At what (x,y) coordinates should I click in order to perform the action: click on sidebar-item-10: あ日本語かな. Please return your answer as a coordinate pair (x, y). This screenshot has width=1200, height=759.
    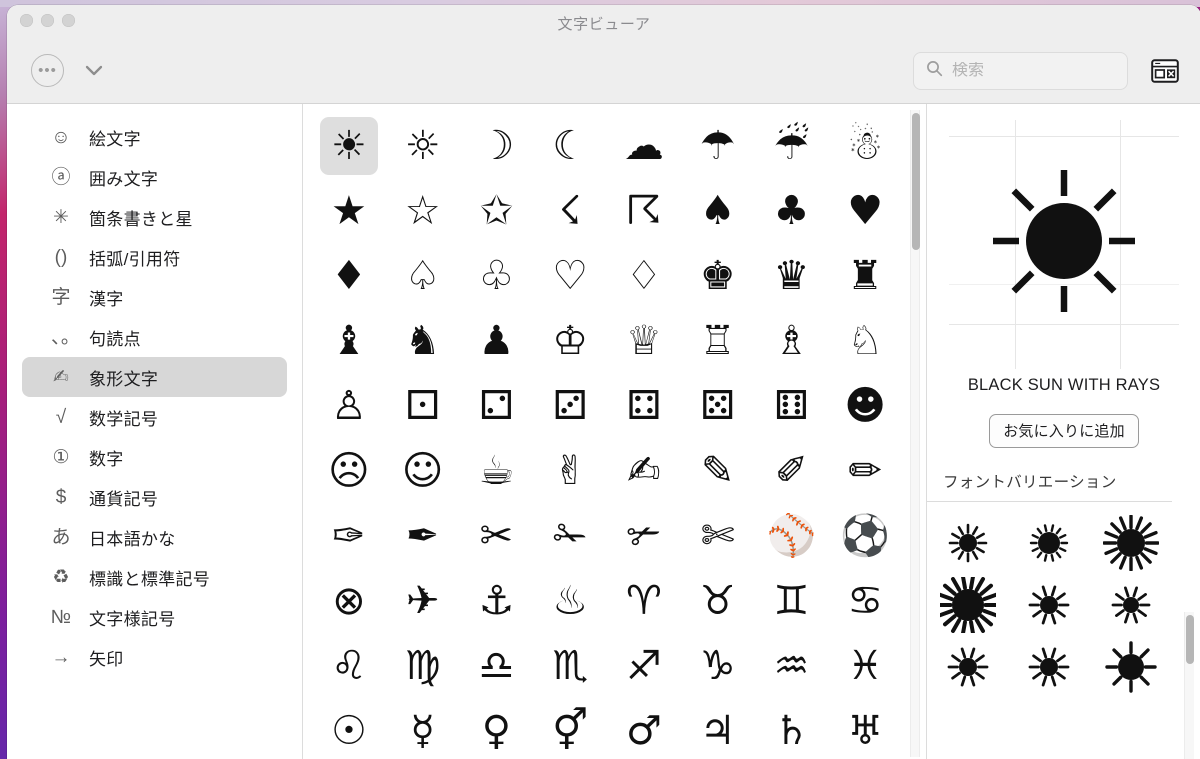
    Looking at the image, I should click on (154, 537).